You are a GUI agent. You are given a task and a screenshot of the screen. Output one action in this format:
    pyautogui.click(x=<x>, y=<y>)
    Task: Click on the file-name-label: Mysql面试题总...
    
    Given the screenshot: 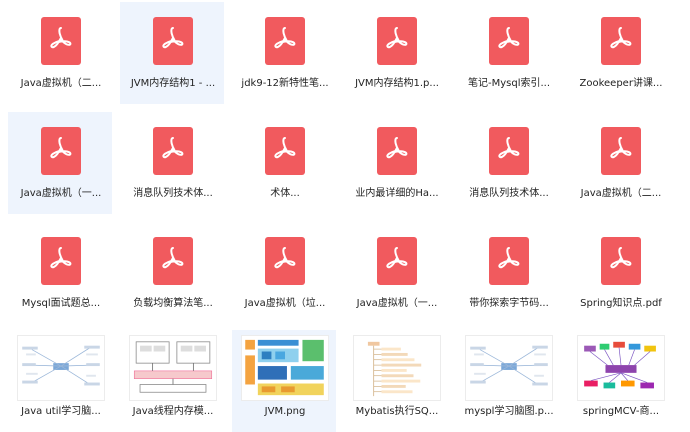 What is the action you would take?
    pyautogui.click(x=61, y=303)
    